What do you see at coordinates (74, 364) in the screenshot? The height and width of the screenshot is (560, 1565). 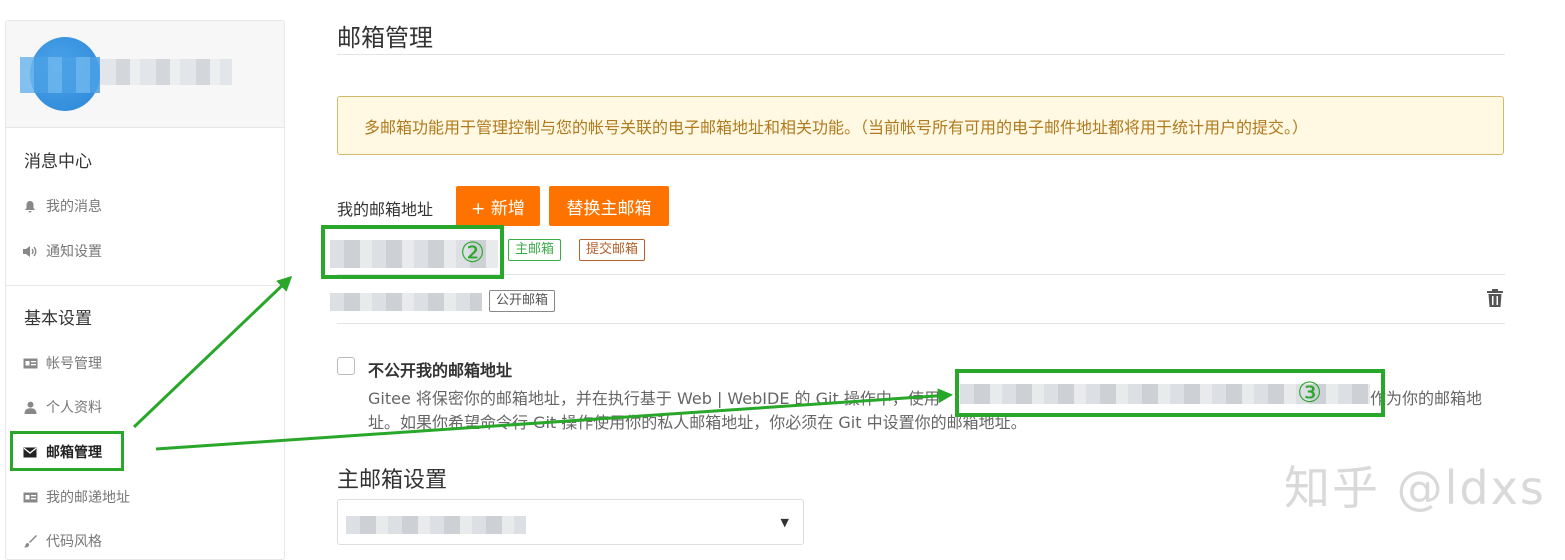 I see `sidebar-item-label: 帐号管理` at bounding box center [74, 364].